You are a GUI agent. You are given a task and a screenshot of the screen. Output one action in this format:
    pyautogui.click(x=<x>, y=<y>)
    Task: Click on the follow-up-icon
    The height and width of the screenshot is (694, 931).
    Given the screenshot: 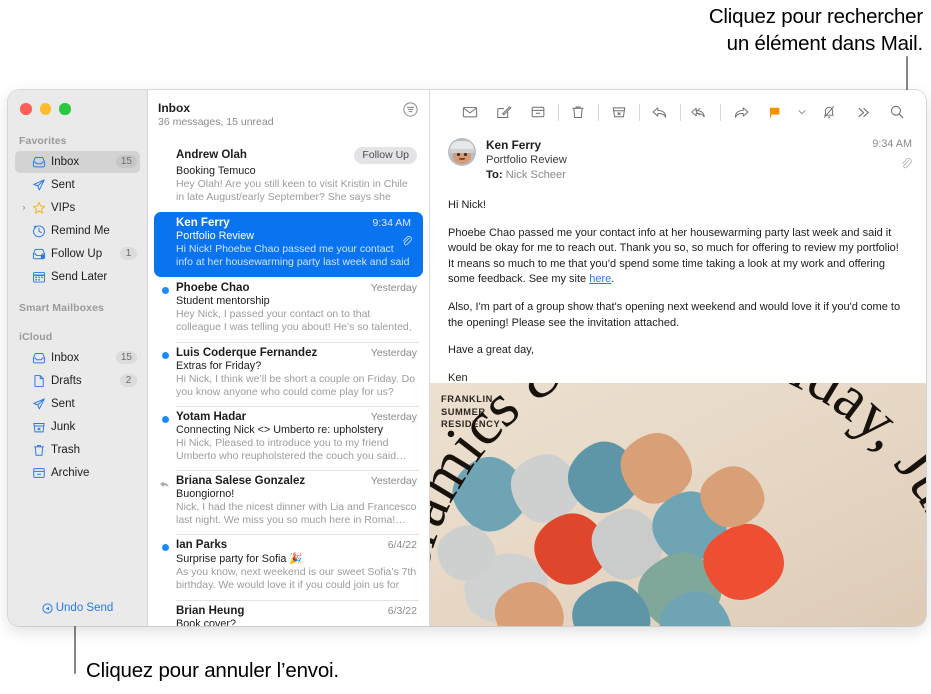 What is the action you would take?
    pyautogui.click(x=38, y=254)
    